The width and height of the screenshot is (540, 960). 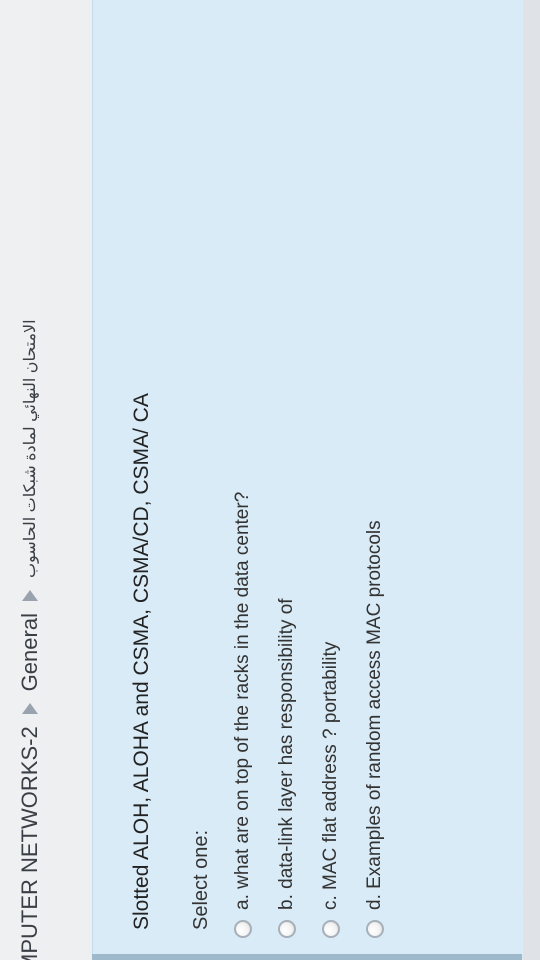 What do you see at coordinates (30, 843) in the screenshot?
I see `breadcrumb-course: MPUTER NETWORKS-2` at bounding box center [30, 843].